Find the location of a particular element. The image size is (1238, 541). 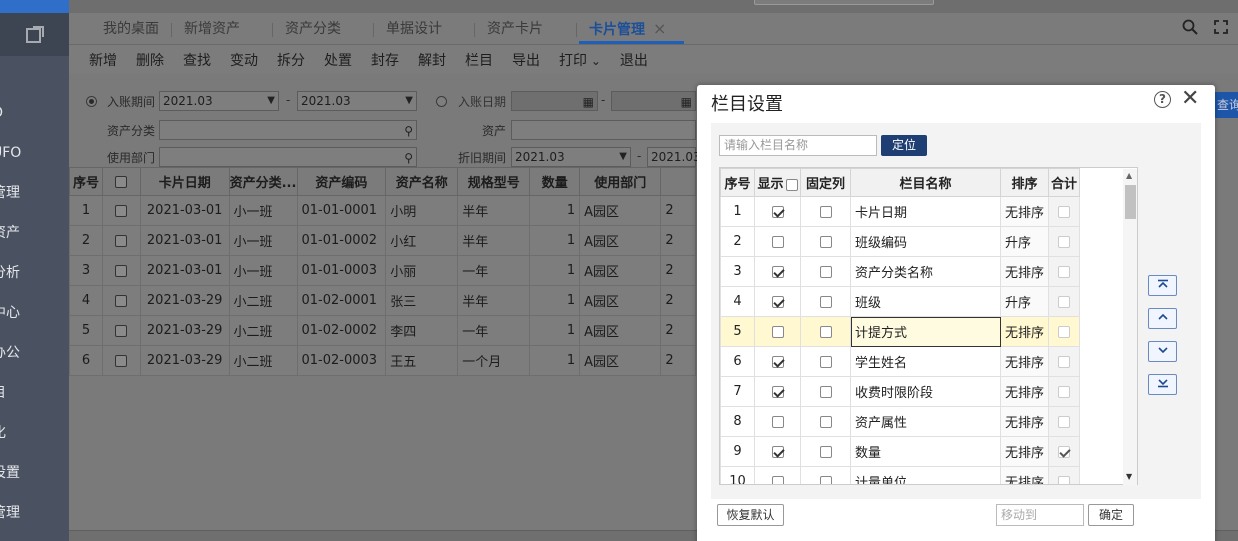

column-name: 数量 is located at coordinates (925, 451).